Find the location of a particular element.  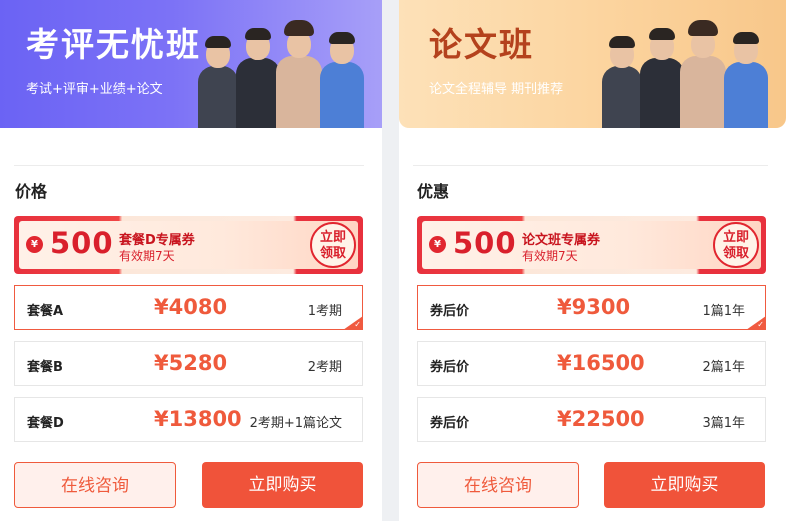

package-term: 1考期 is located at coordinates (324, 311).